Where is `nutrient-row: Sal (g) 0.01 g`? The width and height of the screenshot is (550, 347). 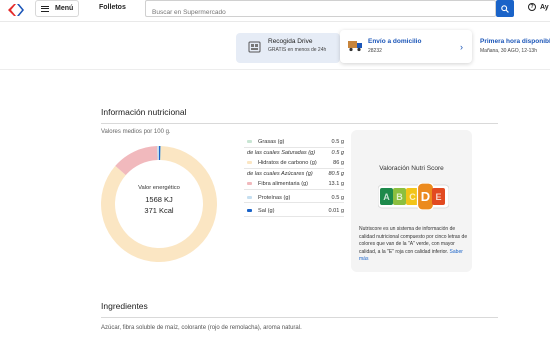
nutrient-row: Sal (g) 0.01 g is located at coordinates (294, 211).